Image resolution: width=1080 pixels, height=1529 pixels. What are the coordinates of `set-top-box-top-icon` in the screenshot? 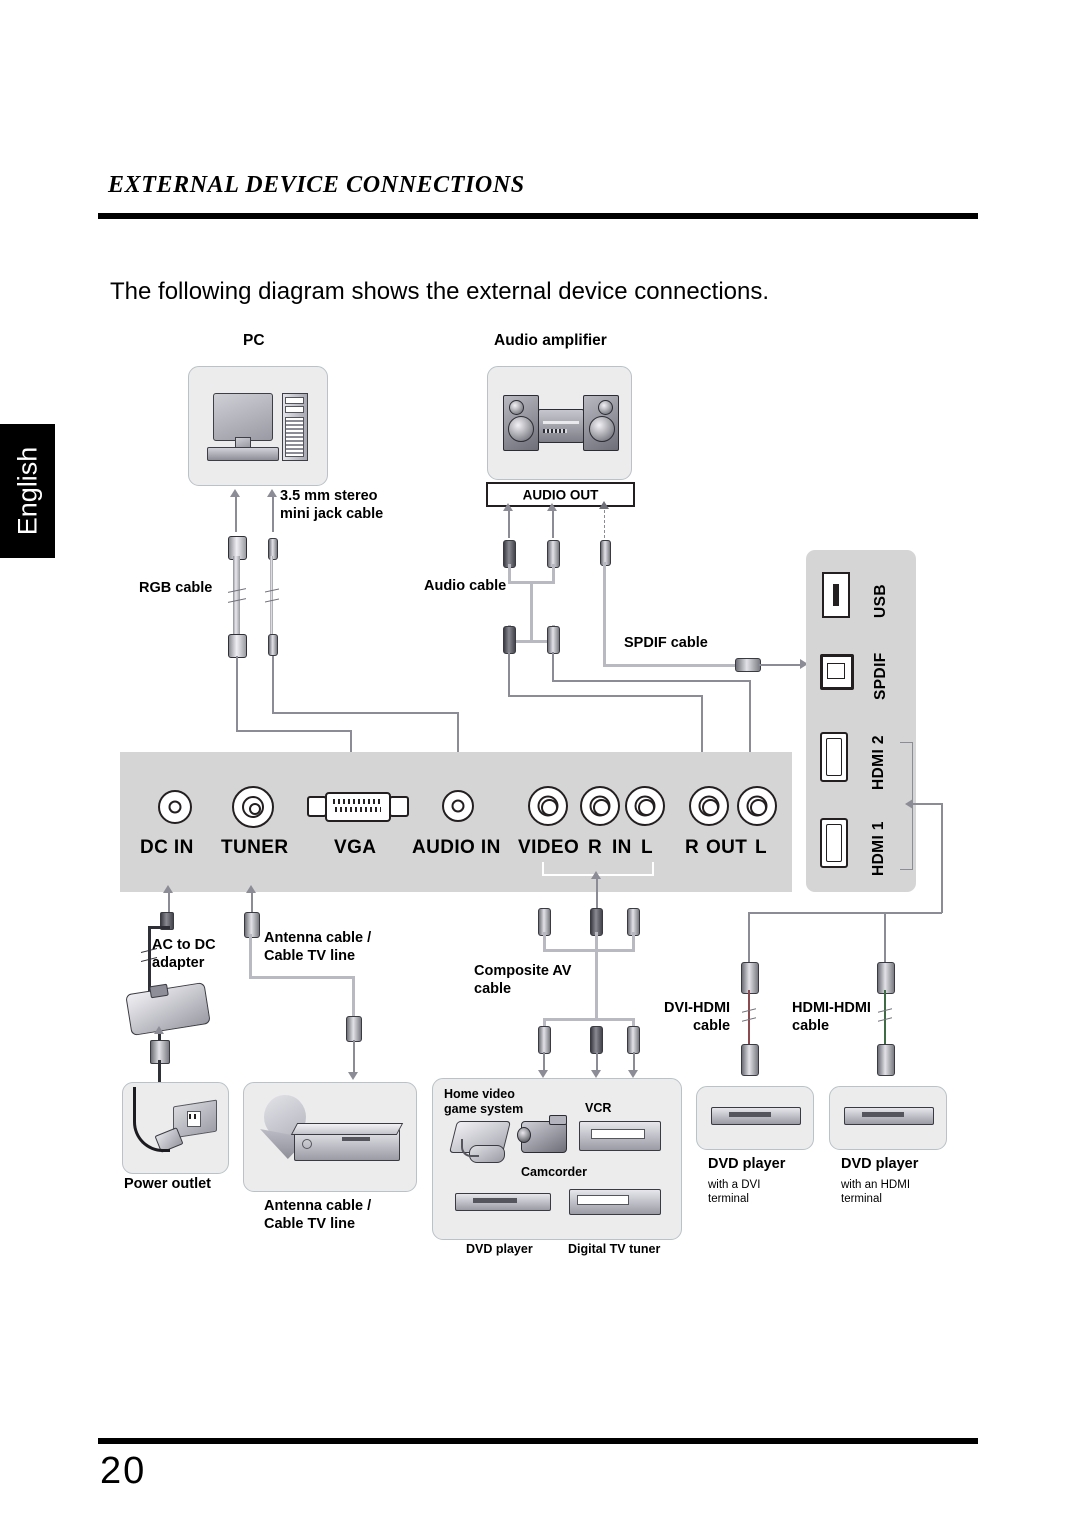 It's located at (347, 1129).